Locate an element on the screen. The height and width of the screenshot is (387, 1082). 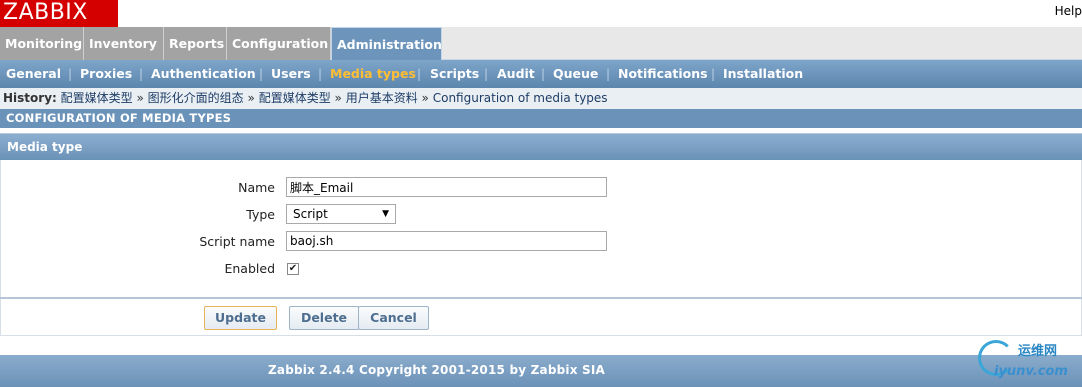
name-label: Name is located at coordinates (256, 187).